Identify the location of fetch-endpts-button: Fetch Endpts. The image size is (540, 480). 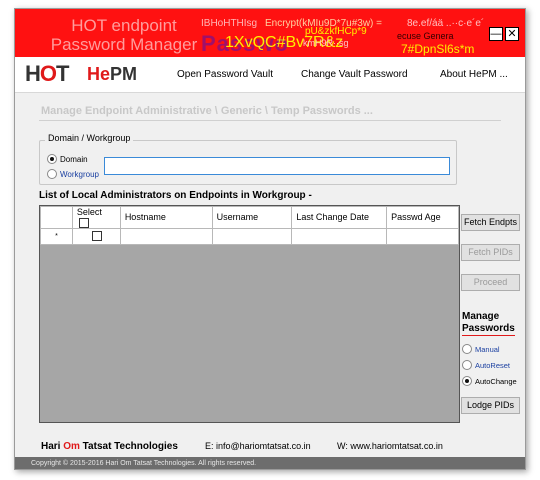
(490, 222).